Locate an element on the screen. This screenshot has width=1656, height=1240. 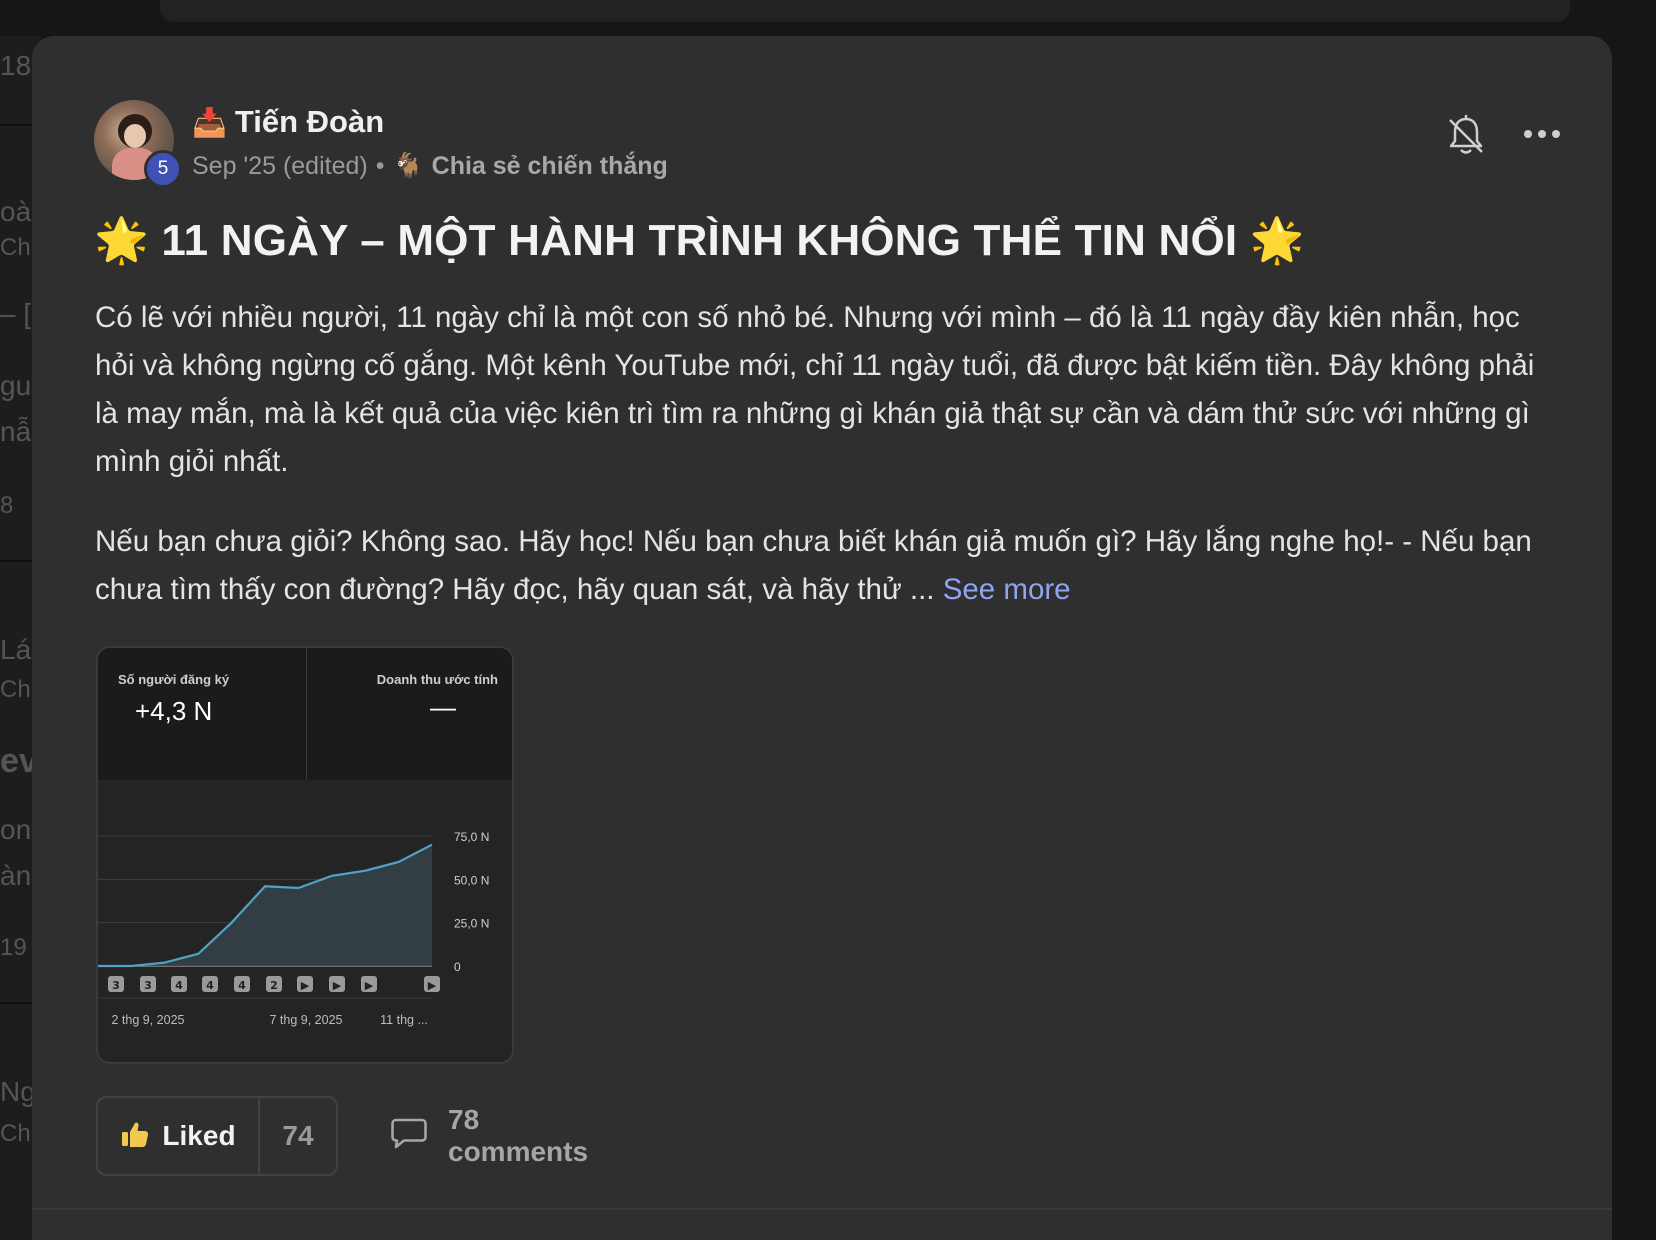
background-text: 19 is located at coordinates (13, 947).